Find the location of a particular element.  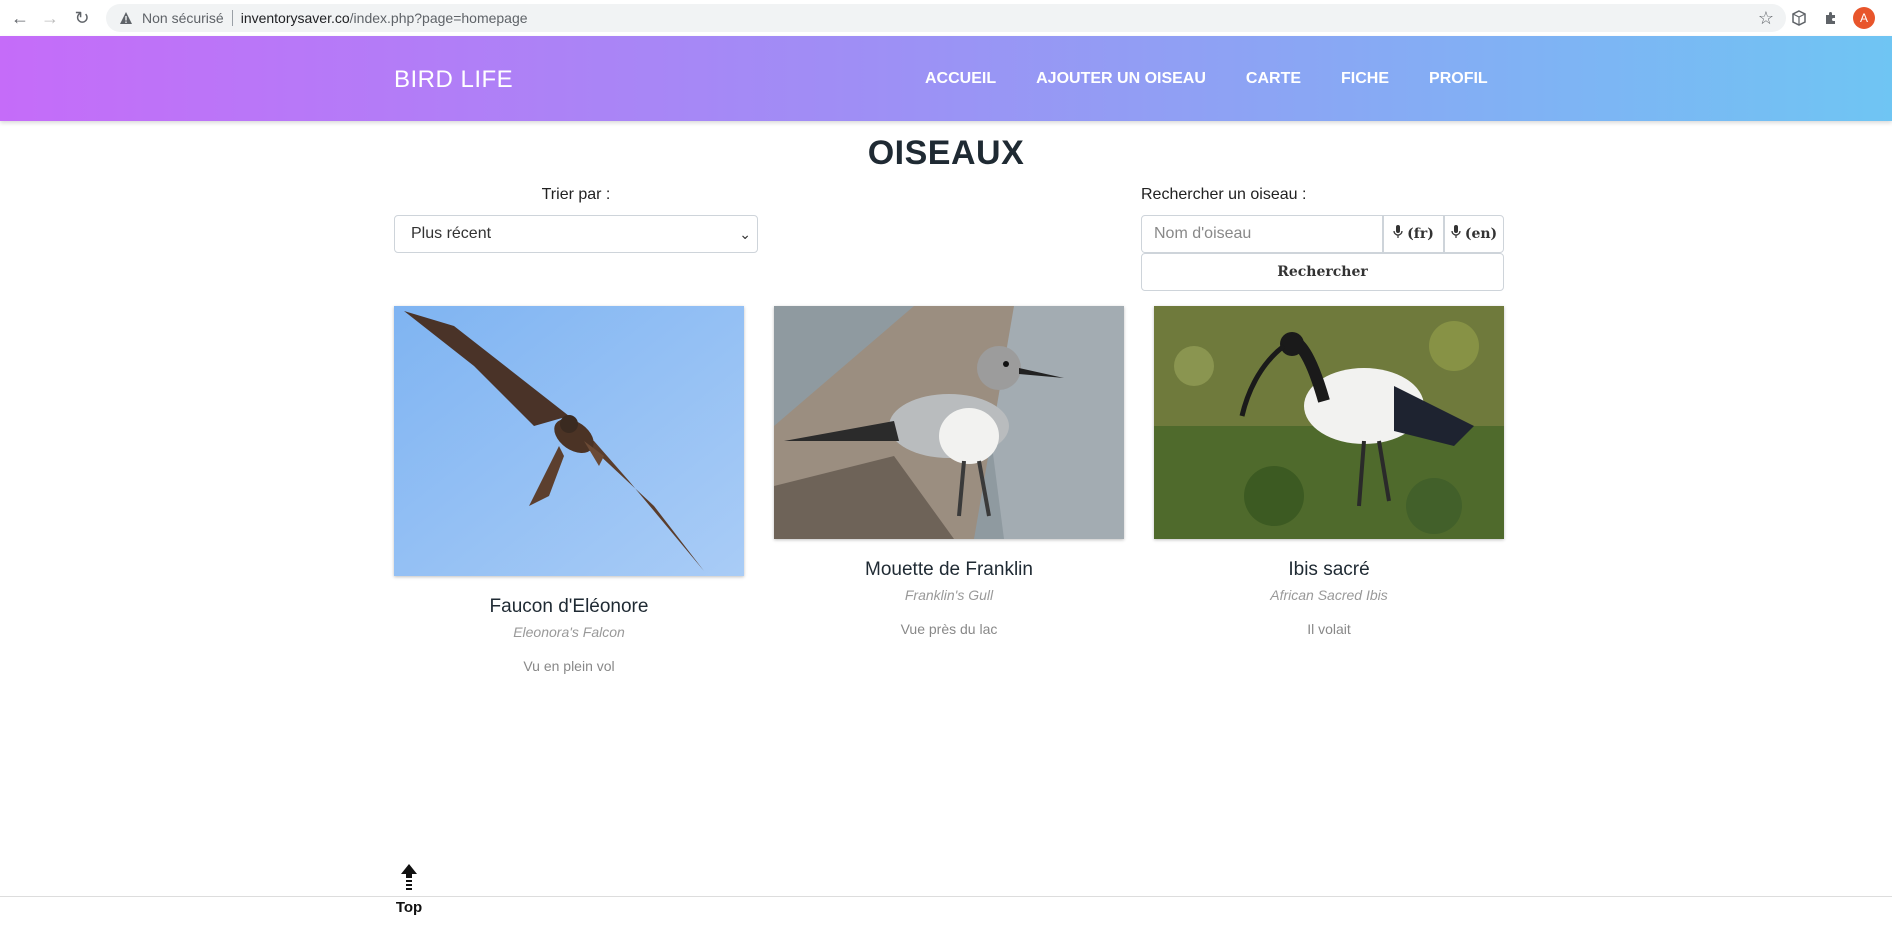

bird-photo-ibis is located at coordinates (1329, 422).